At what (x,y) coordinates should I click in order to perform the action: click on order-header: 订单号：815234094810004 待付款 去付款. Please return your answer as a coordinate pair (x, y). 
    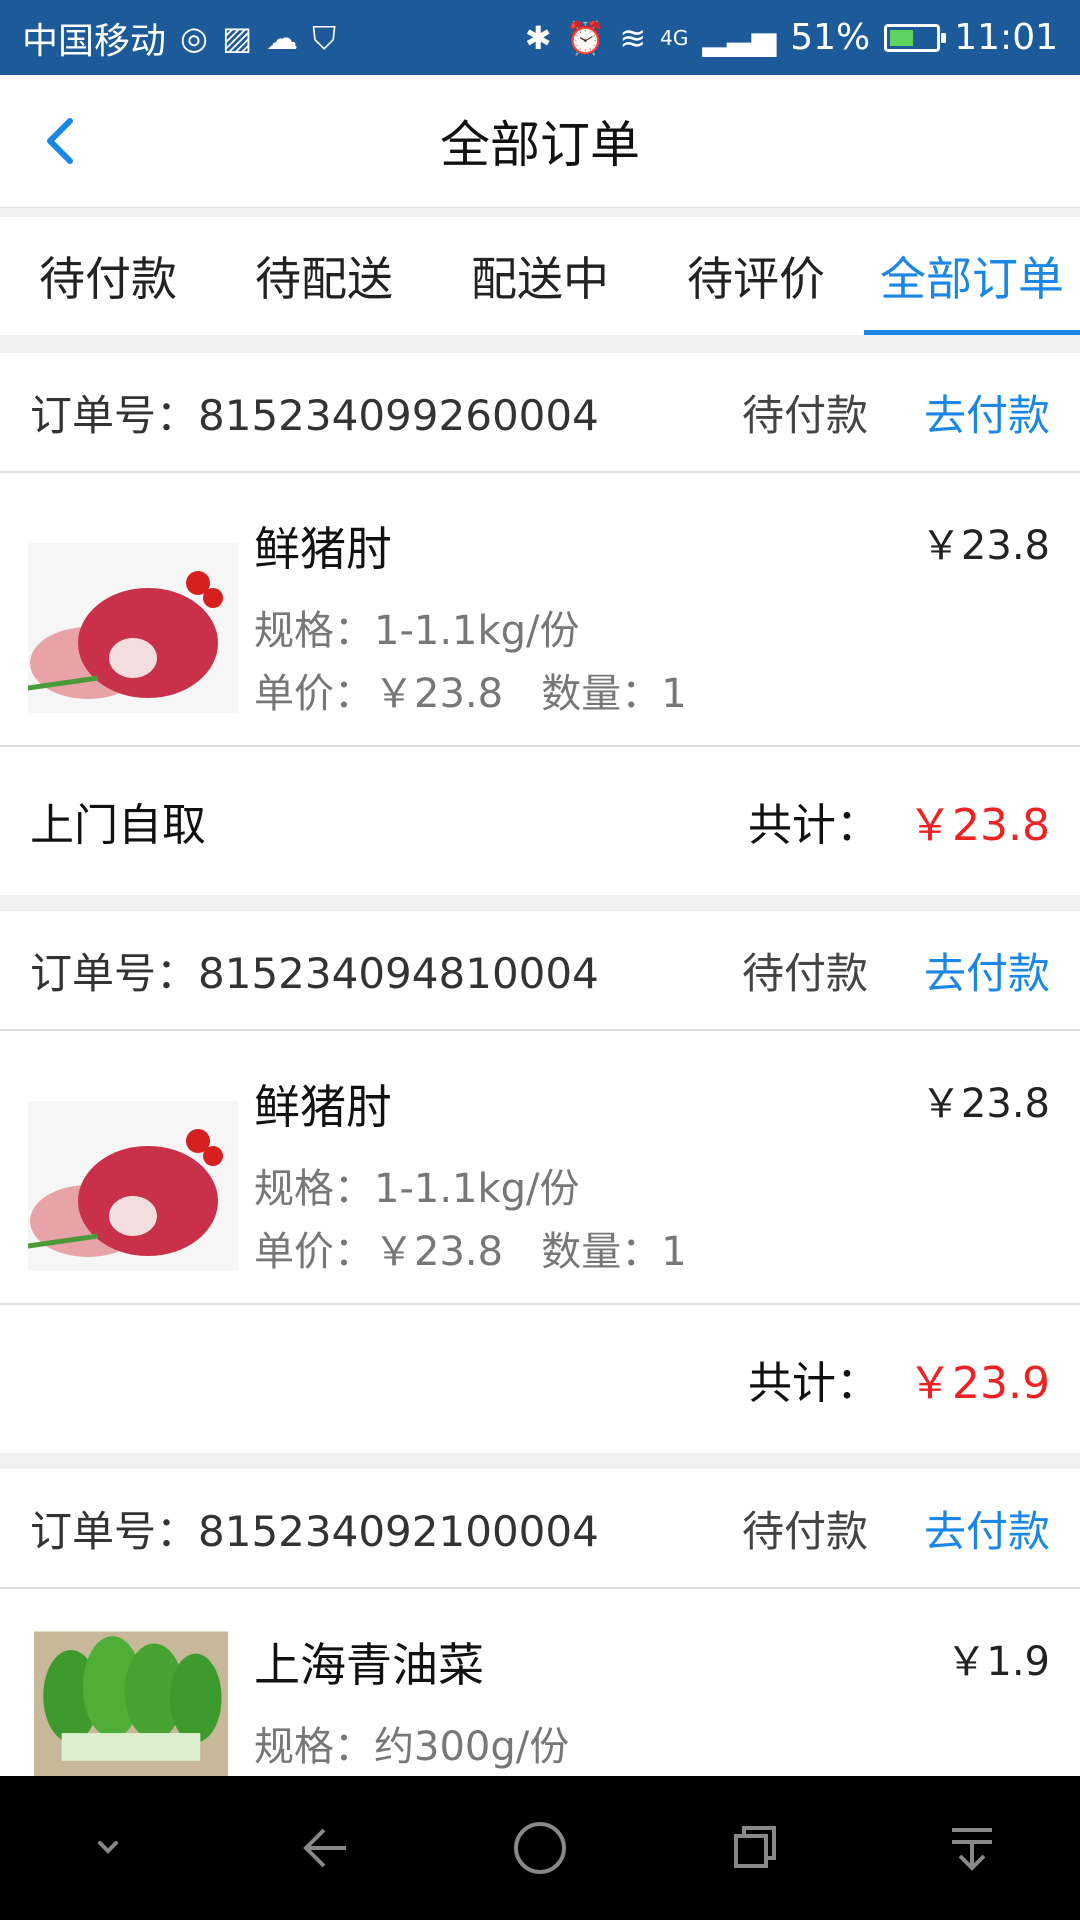
    Looking at the image, I should click on (540, 971).